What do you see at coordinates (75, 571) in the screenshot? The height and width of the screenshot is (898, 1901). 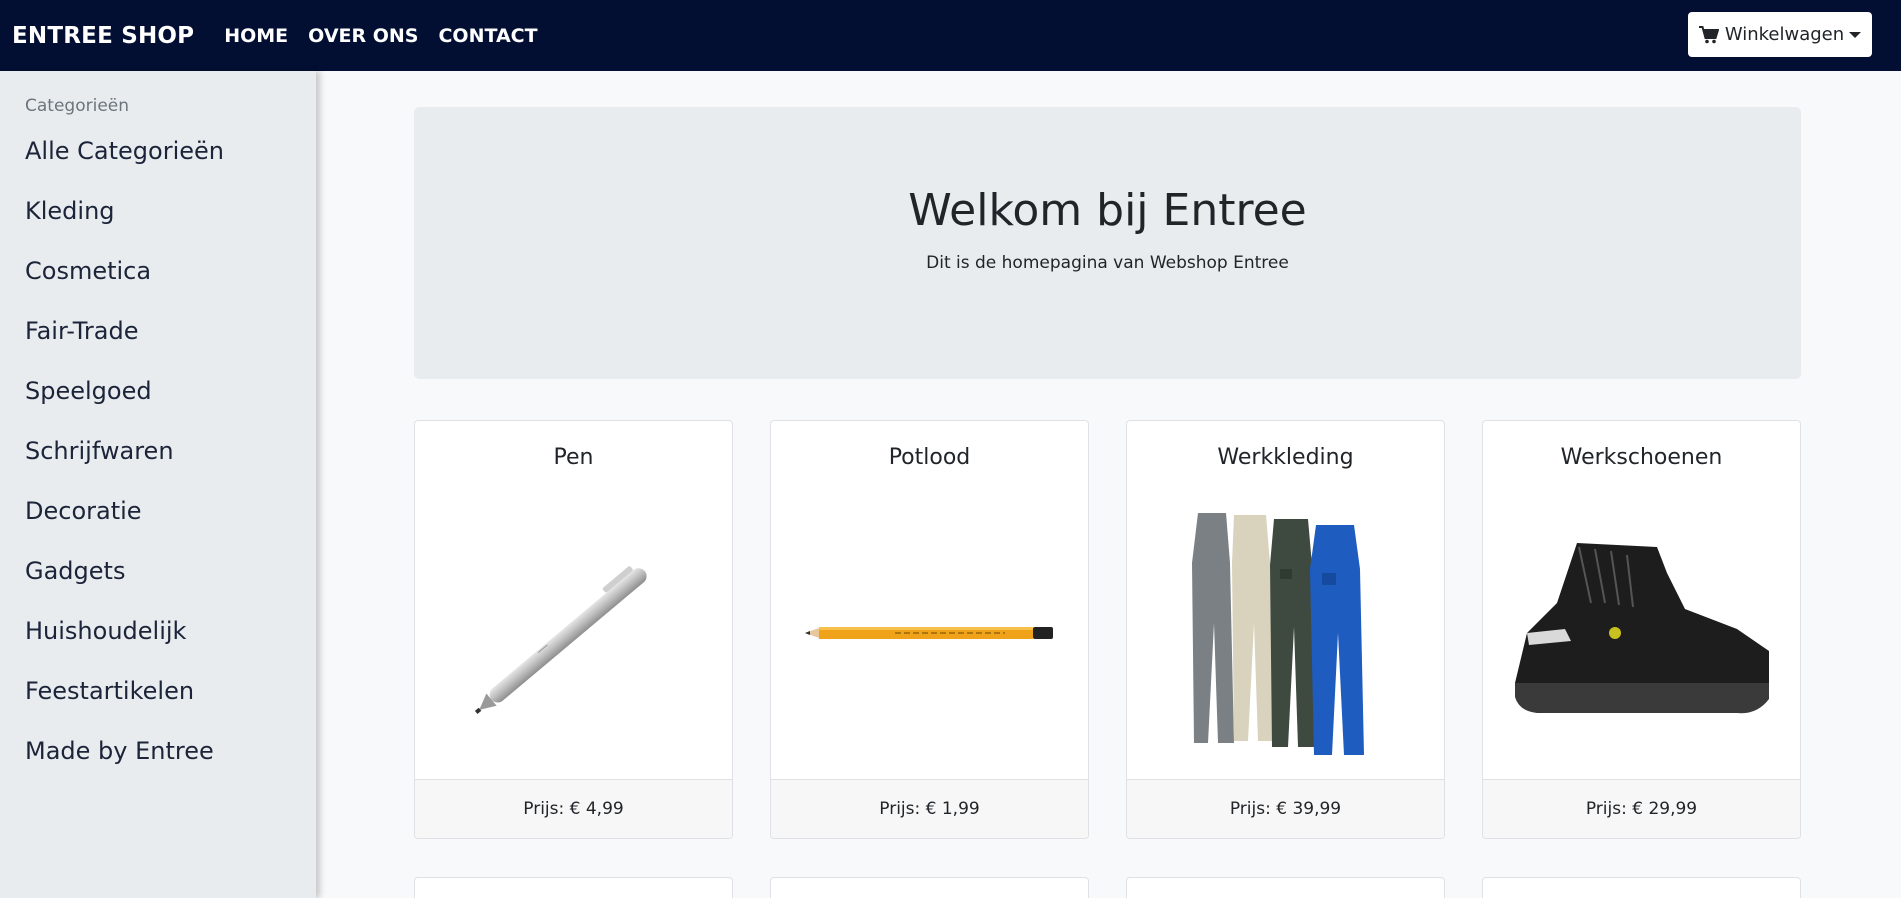 I see `sidebar-item-gadgets: Gadgets` at bounding box center [75, 571].